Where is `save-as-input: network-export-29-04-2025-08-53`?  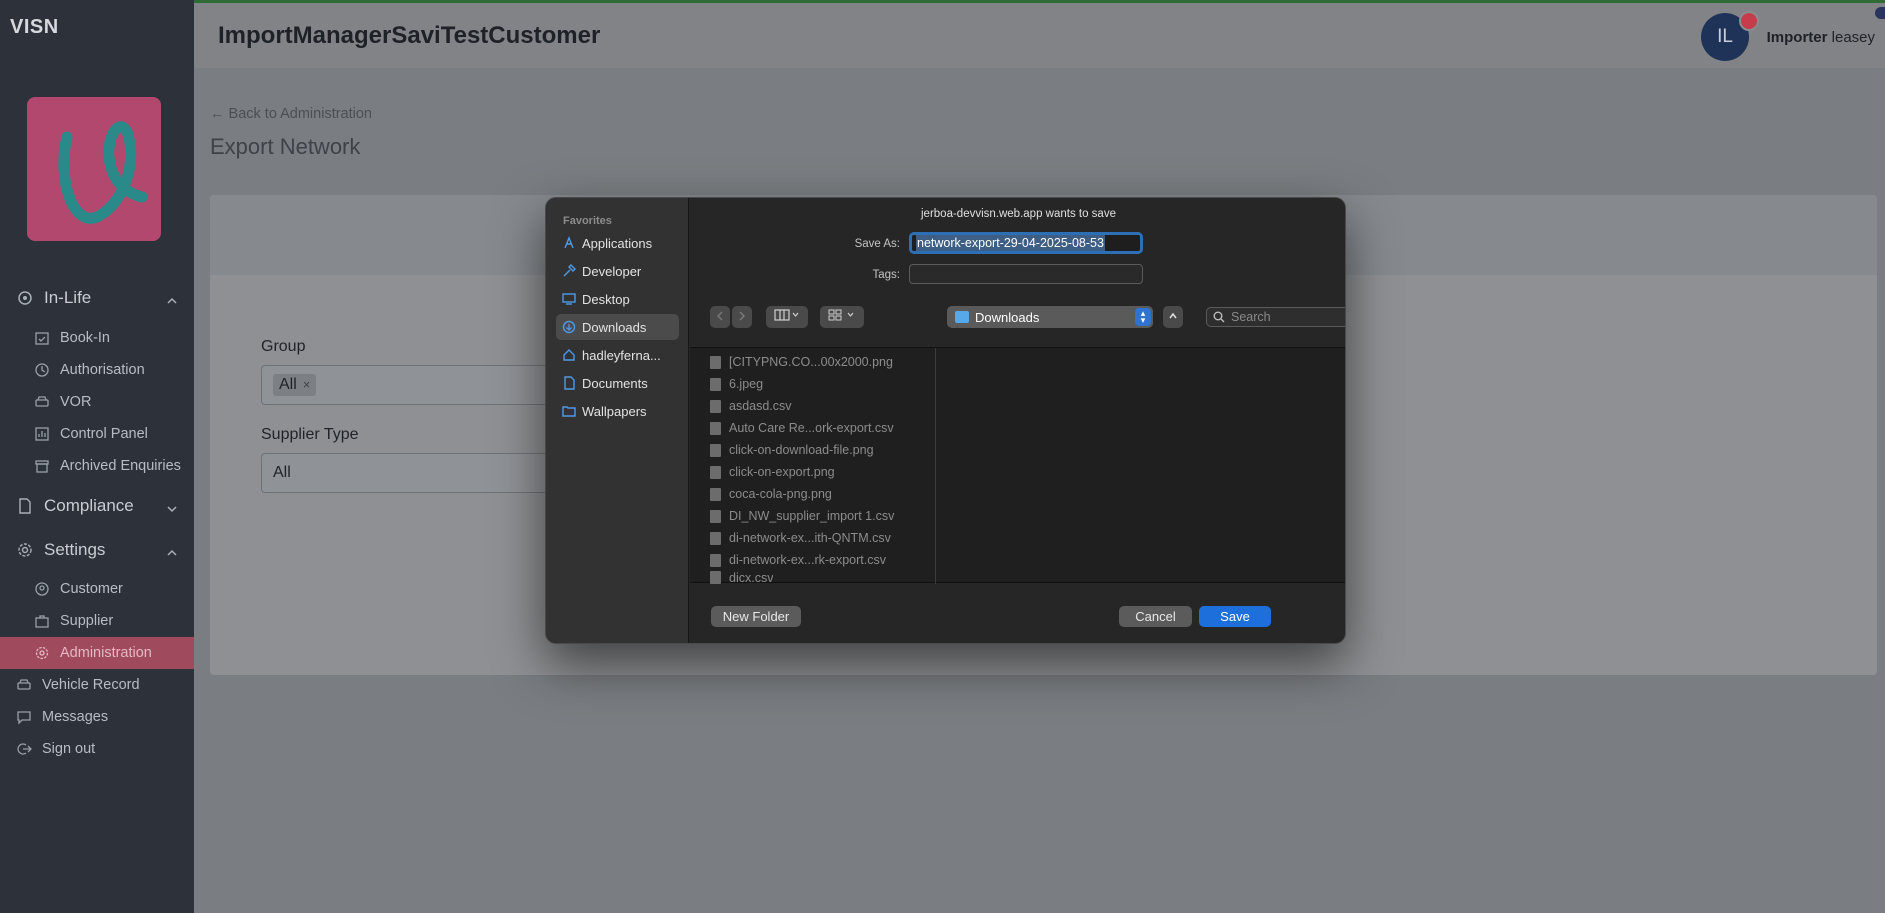 save-as-input: network-export-29-04-2025-08-53 is located at coordinates (1026, 243).